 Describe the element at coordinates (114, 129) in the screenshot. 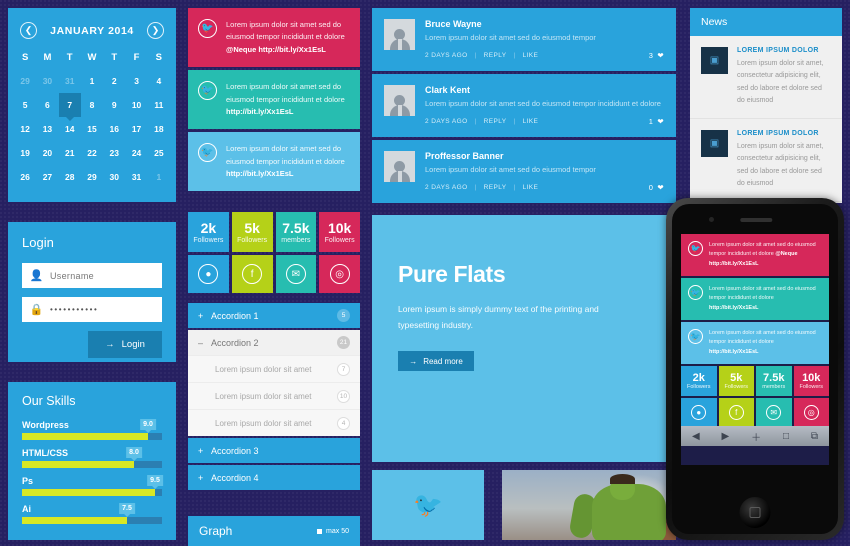

I see `calendar-day: 16` at that location.